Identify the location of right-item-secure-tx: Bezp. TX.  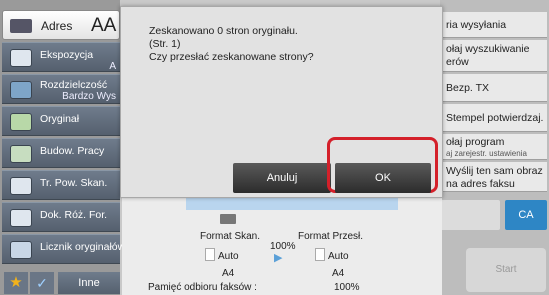
(494, 88).